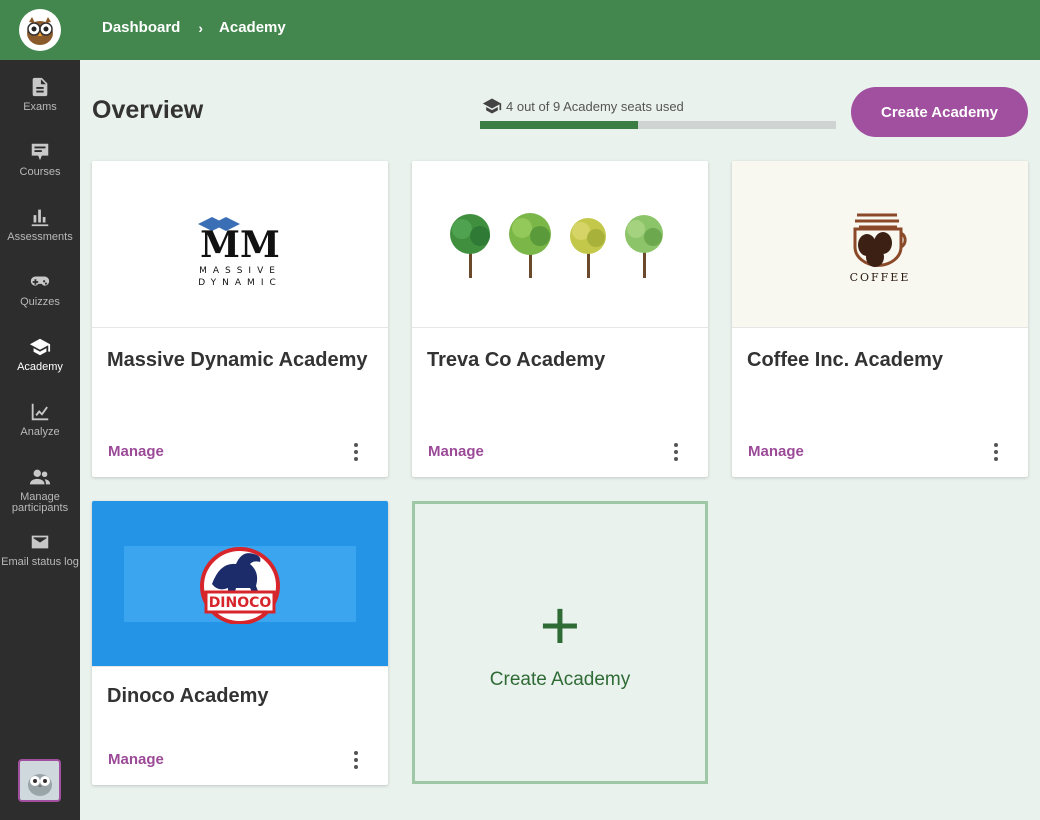 The width and height of the screenshot is (1040, 820). I want to click on svg-text: MM, so click(240, 245).